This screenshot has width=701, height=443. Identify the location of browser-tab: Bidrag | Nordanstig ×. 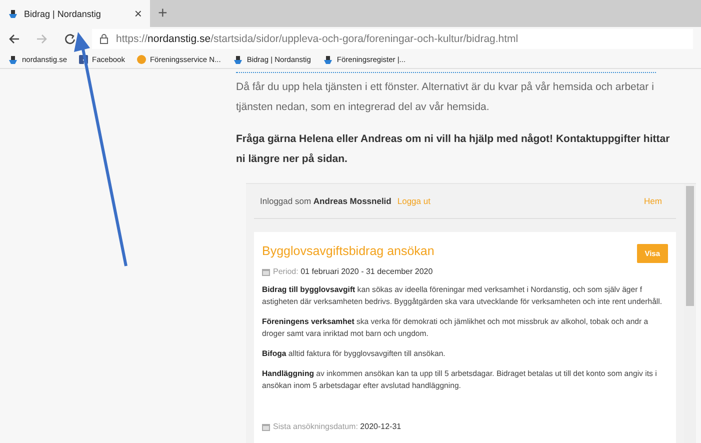
(75, 13).